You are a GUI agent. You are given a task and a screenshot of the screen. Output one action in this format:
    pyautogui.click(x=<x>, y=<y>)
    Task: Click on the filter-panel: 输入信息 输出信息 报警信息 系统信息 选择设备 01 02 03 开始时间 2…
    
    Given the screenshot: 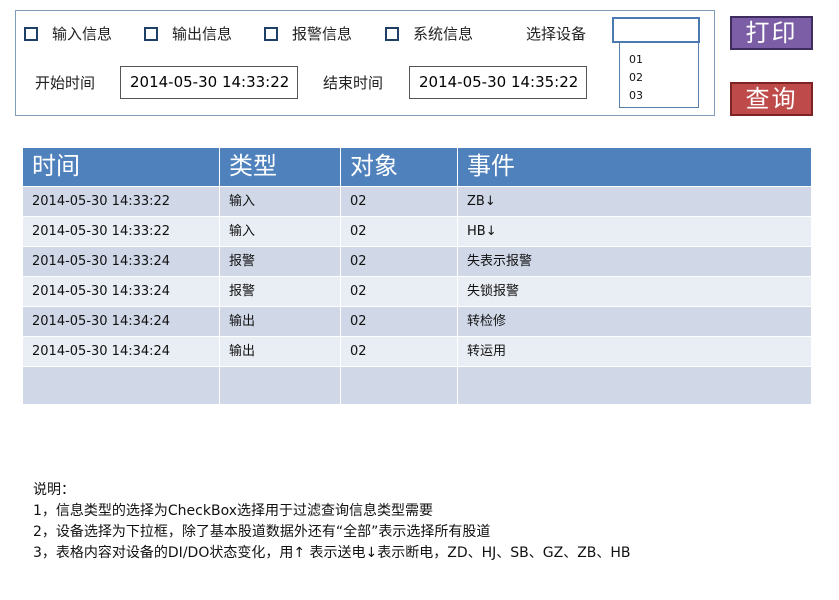 What is the action you would take?
    pyautogui.click(x=365, y=63)
    